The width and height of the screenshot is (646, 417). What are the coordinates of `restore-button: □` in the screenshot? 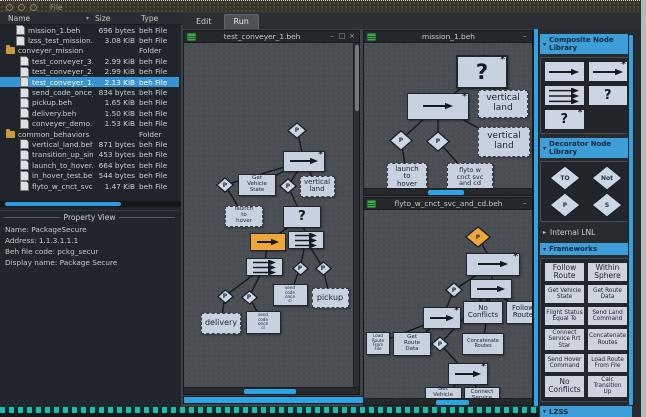 It's located at (342, 36).